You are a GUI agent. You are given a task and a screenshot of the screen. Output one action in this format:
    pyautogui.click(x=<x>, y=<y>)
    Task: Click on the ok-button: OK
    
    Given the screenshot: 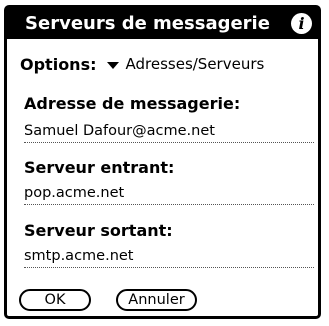 What is the action you would take?
    pyautogui.click(x=55, y=300)
    